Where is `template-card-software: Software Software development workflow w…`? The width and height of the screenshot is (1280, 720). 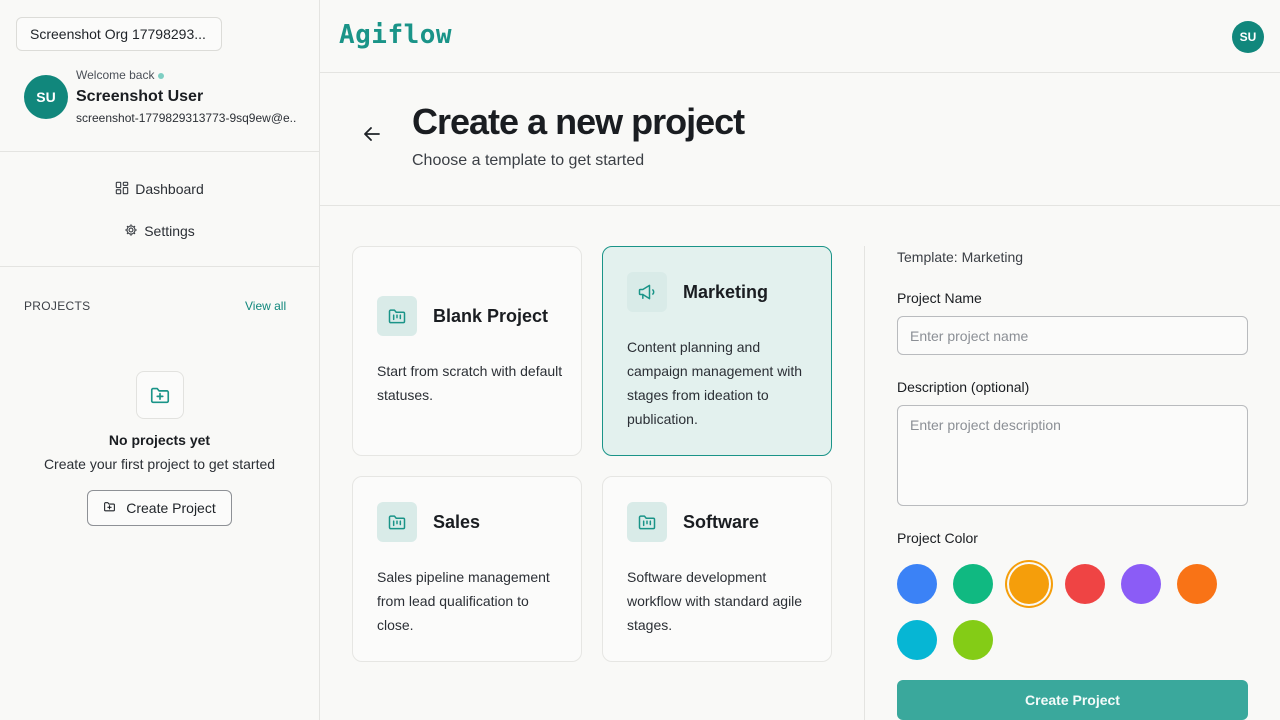
template-card-software: Software Software development workflow w… is located at coordinates (717, 569).